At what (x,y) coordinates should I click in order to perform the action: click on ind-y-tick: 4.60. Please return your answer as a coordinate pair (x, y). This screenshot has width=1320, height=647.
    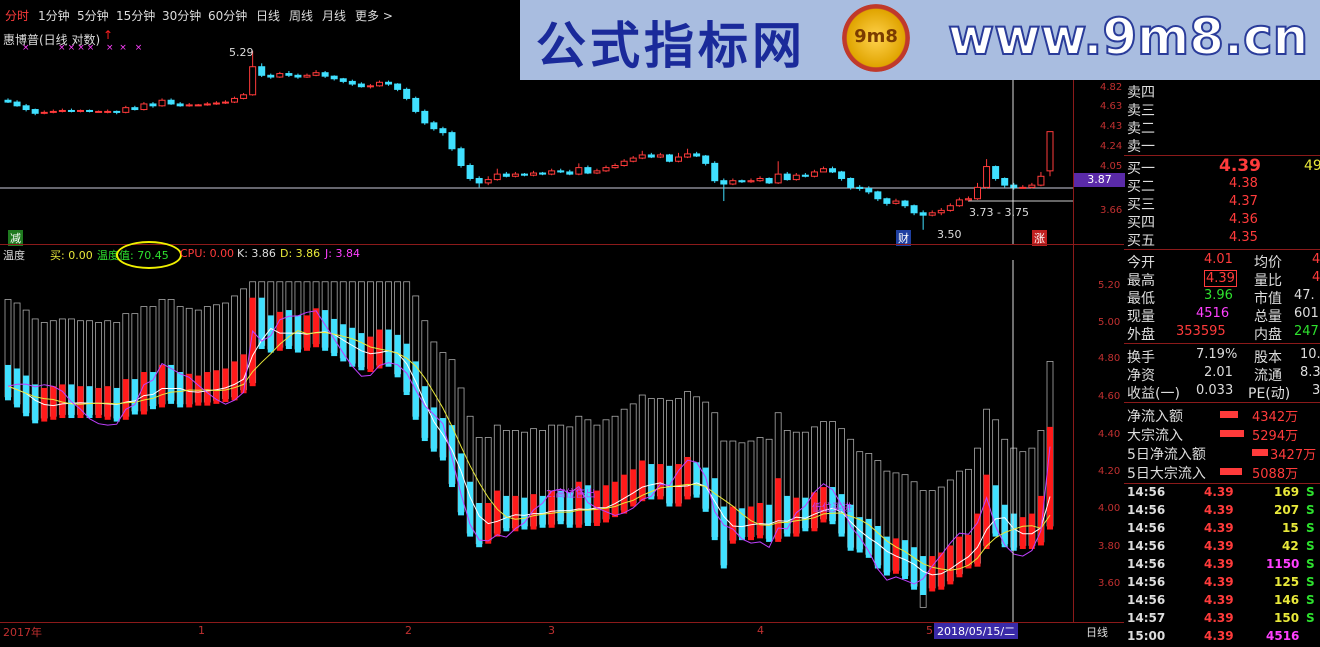
    Looking at the image, I should click on (1109, 396).